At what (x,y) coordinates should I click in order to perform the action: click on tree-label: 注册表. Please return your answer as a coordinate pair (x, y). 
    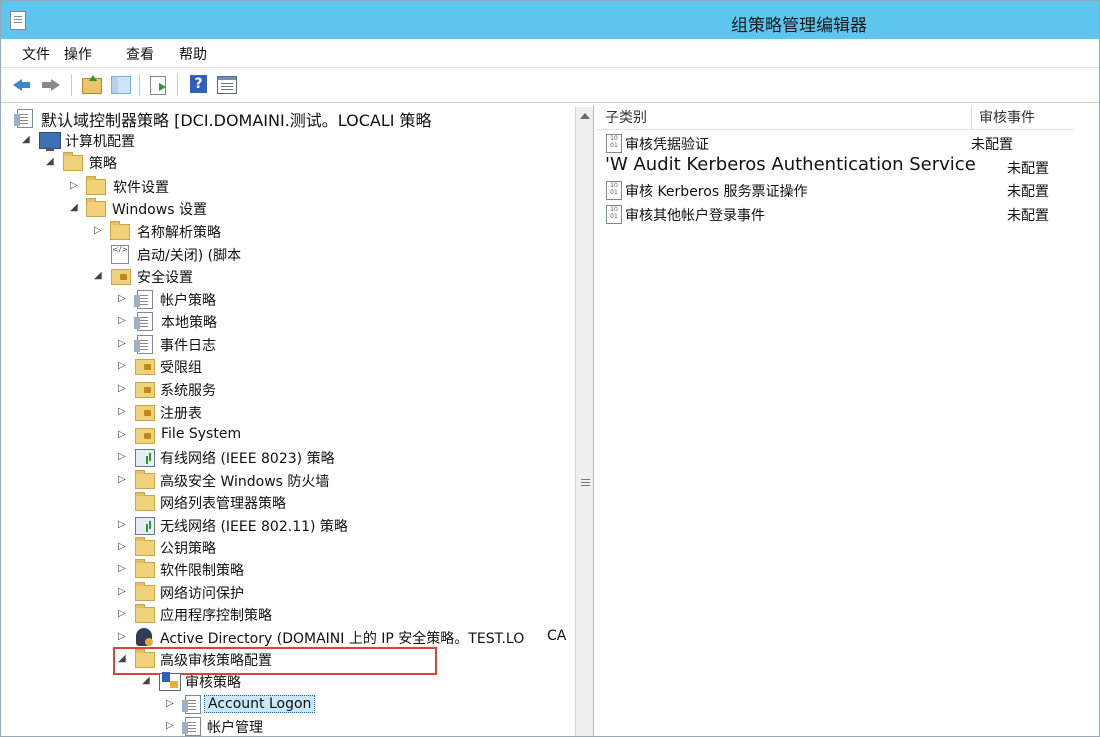
    Looking at the image, I should click on (181, 414).